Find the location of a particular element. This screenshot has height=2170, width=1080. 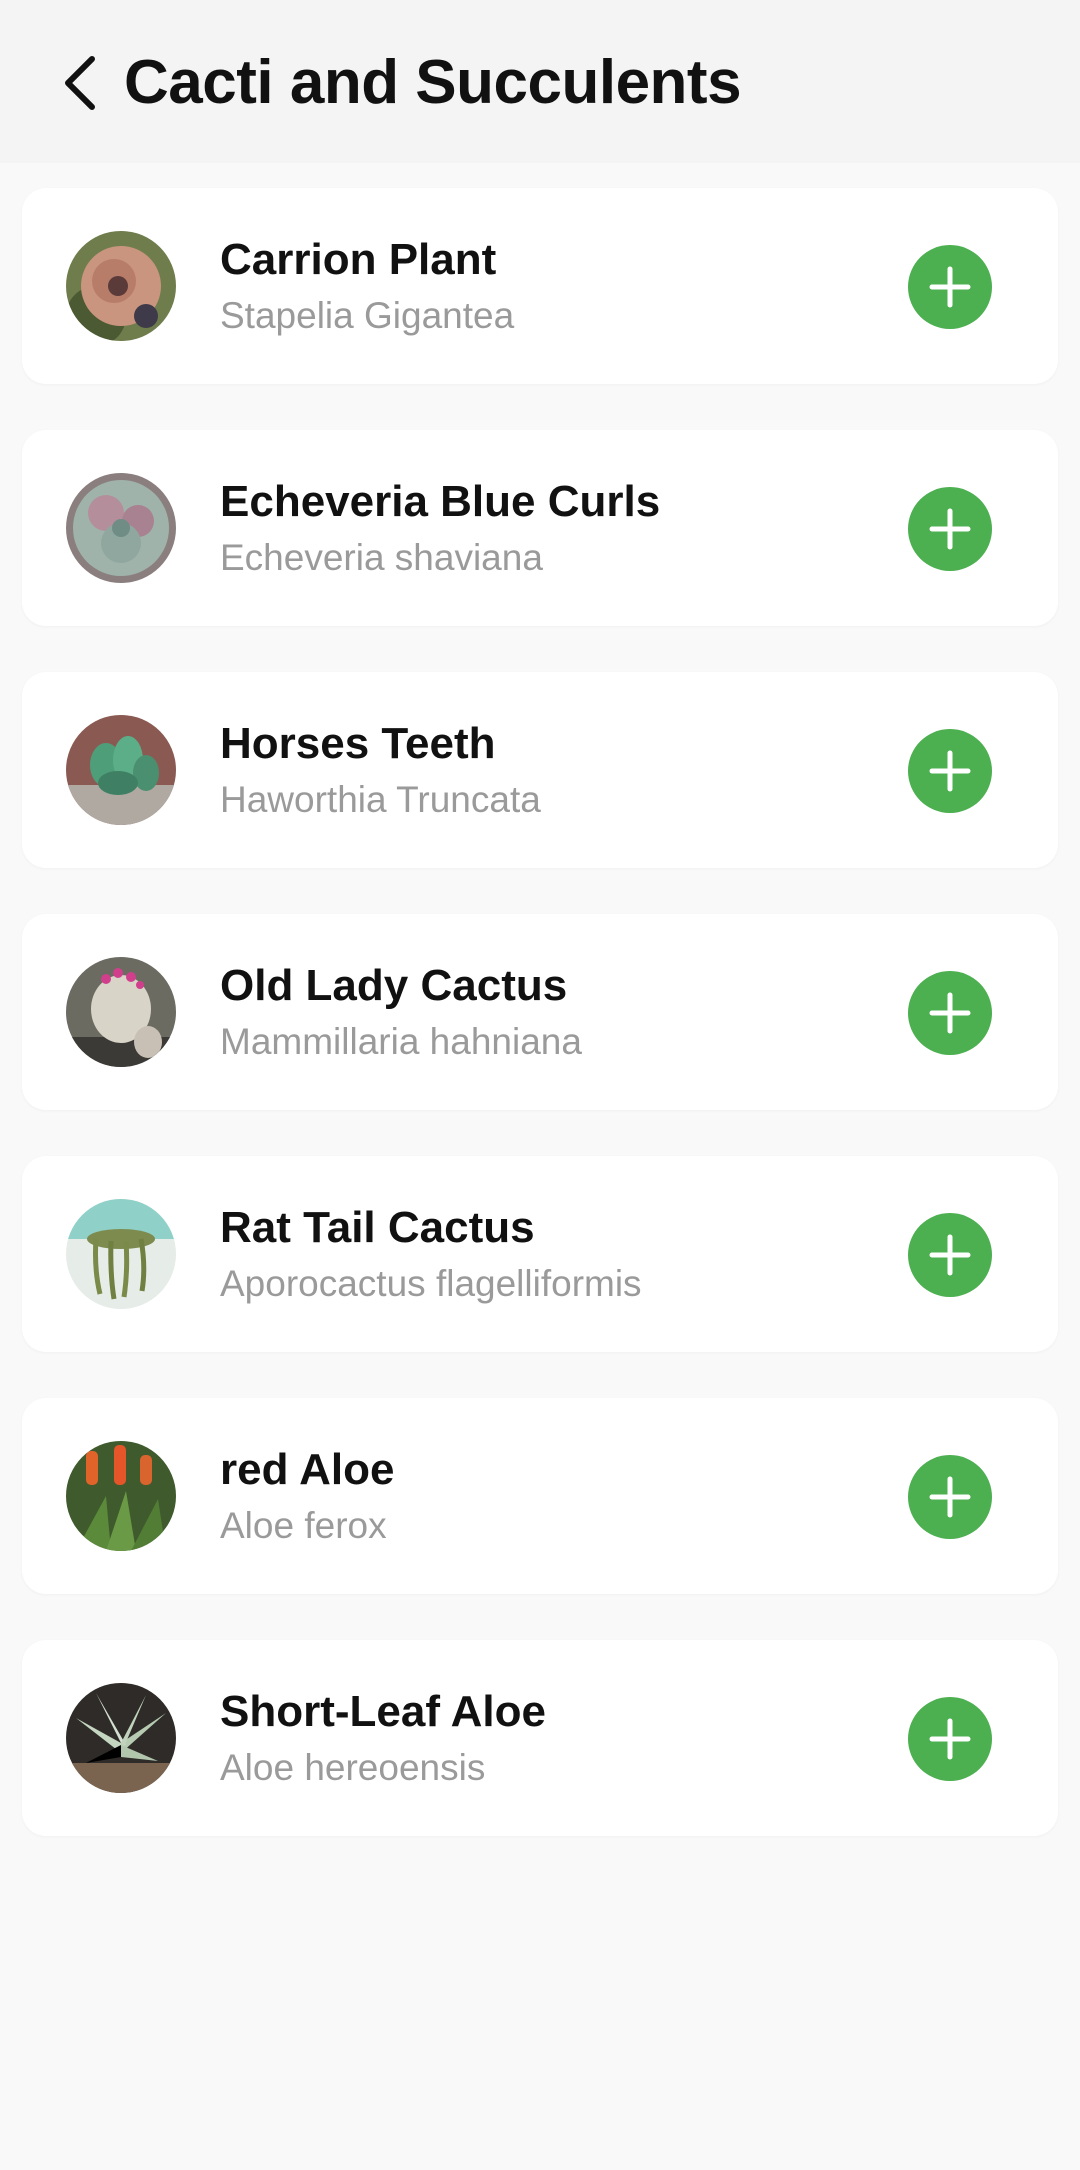

plant-name: Echeveria Blue Curls is located at coordinates (440, 501).